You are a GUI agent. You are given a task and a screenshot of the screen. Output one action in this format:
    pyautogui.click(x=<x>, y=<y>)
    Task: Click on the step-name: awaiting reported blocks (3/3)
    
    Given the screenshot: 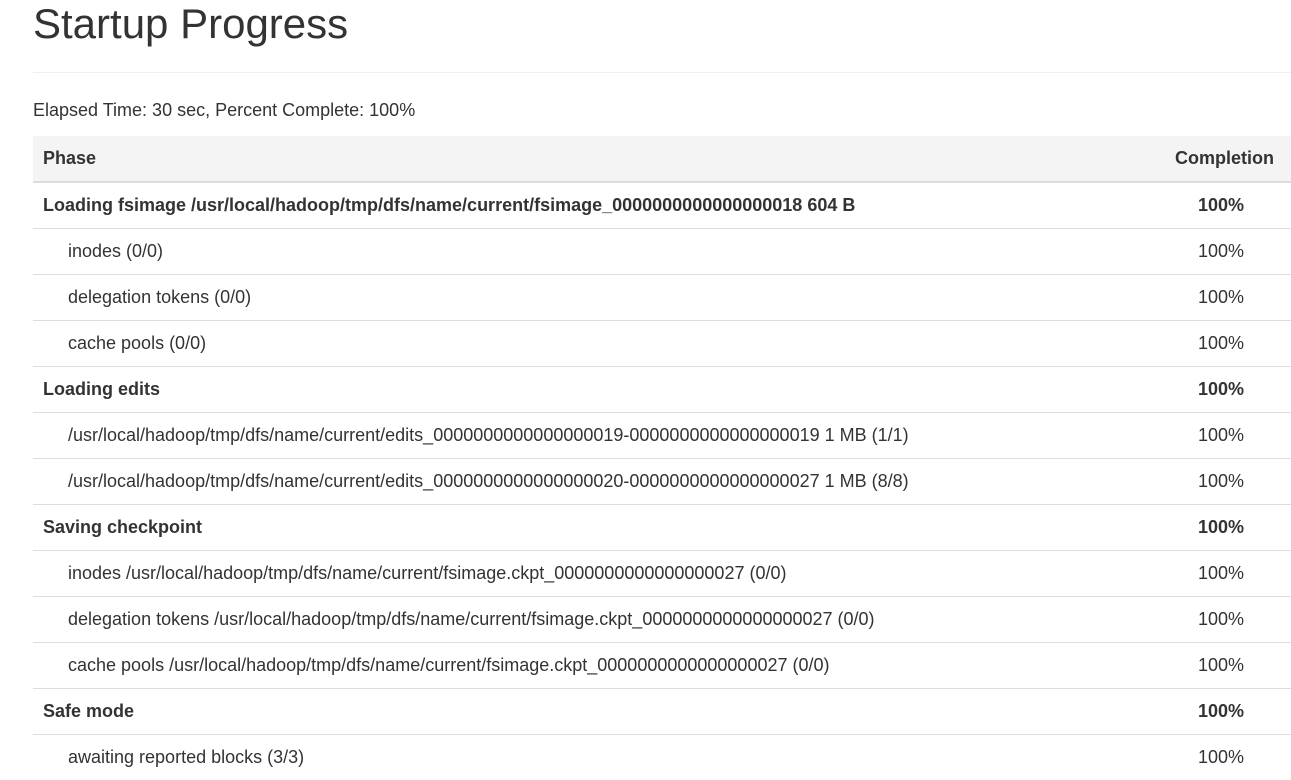 What is the action you would take?
    pyautogui.click(x=577, y=757)
    